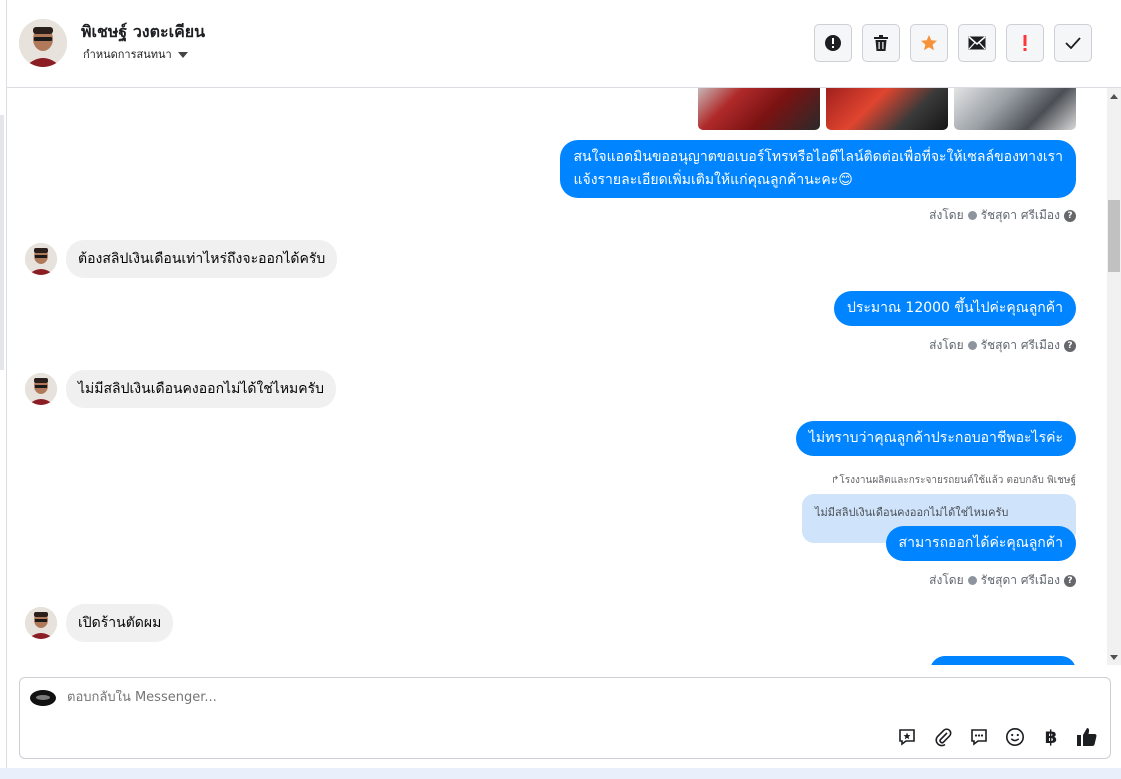 Image resolution: width=1121 pixels, height=779 pixels. Describe the element at coordinates (3, 389) in the screenshot. I see `left-panel-edge` at that location.